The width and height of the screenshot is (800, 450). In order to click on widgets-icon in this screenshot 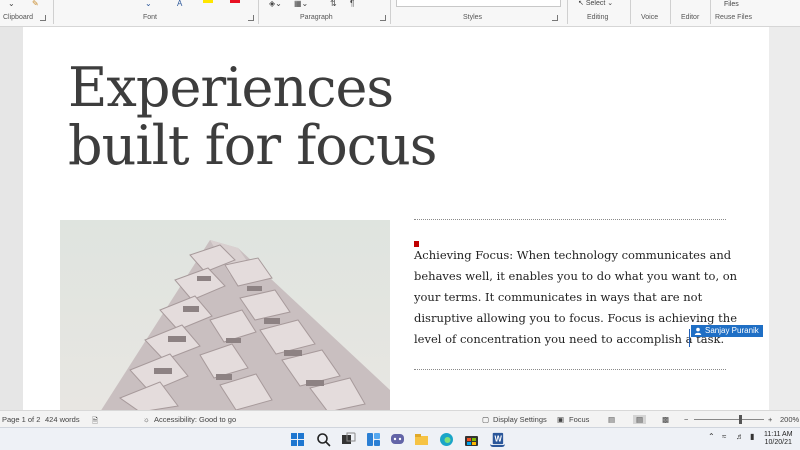, I will do `click(373, 439)`.